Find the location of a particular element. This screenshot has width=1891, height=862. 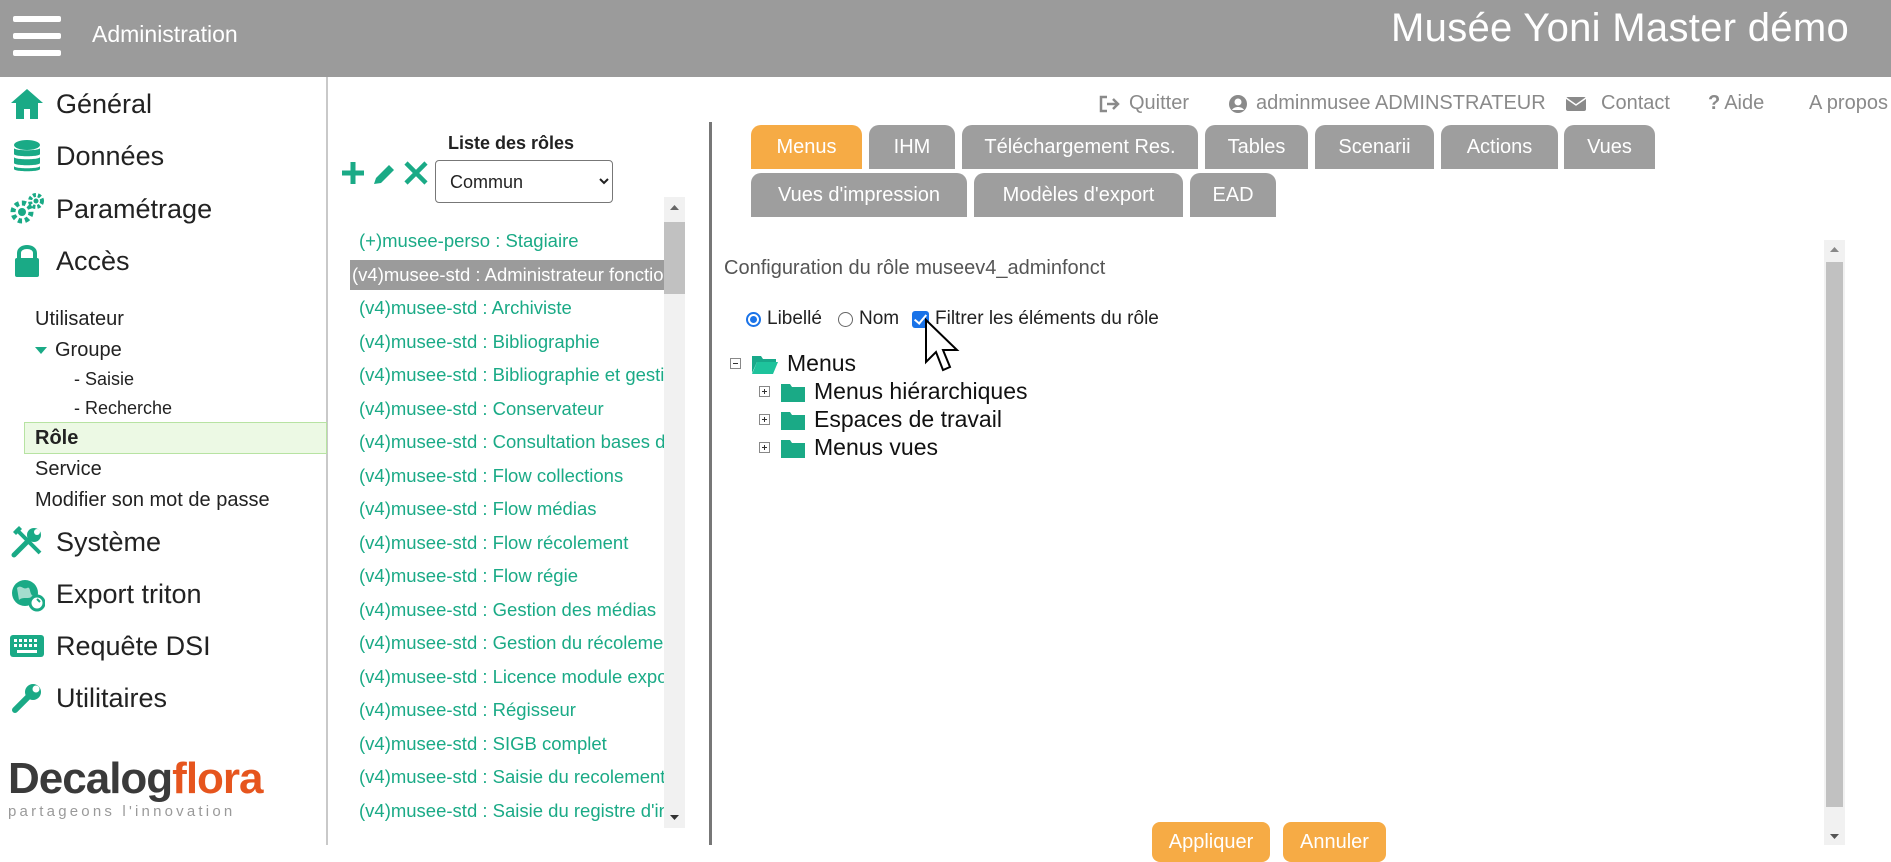

sidebar-item-label: Paramétrage is located at coordinates (134, 208).